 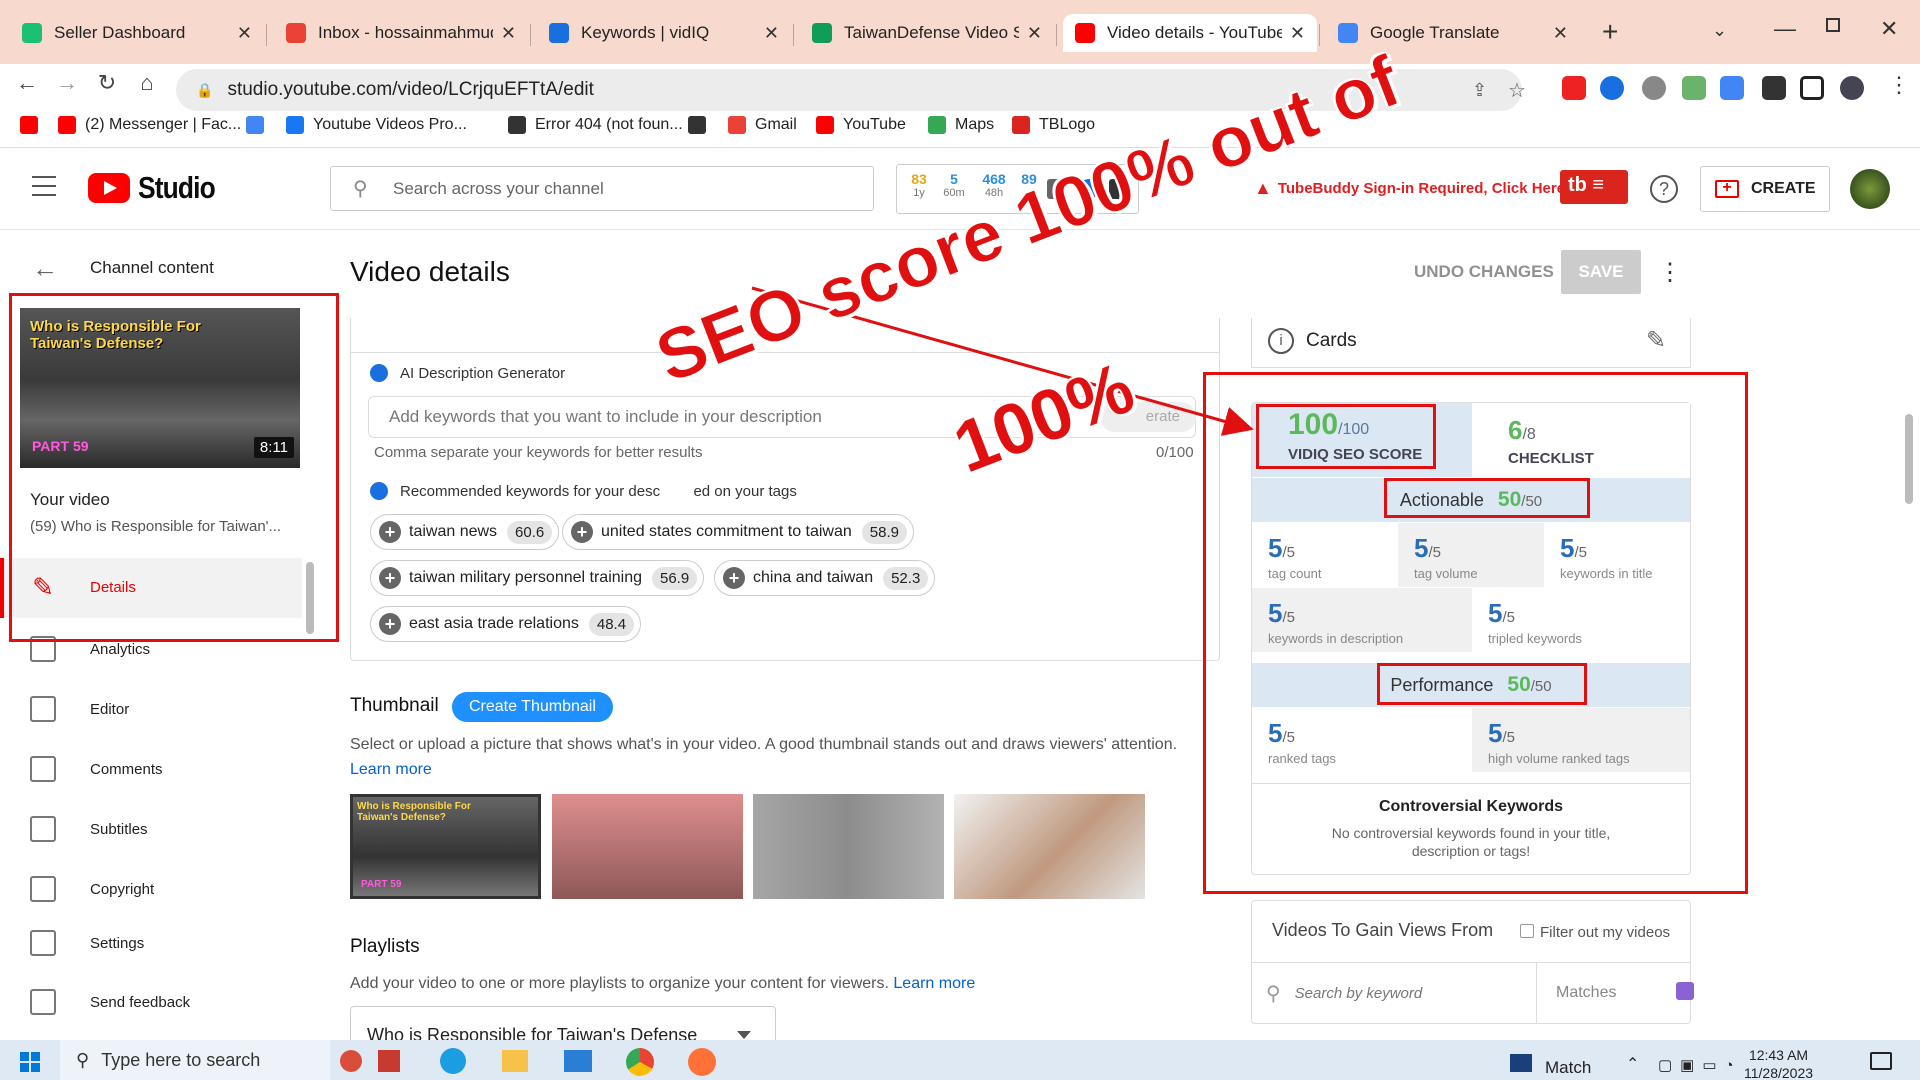 I want to click on taskbar-weather-text: Match, so click(x=1568, y=1068).